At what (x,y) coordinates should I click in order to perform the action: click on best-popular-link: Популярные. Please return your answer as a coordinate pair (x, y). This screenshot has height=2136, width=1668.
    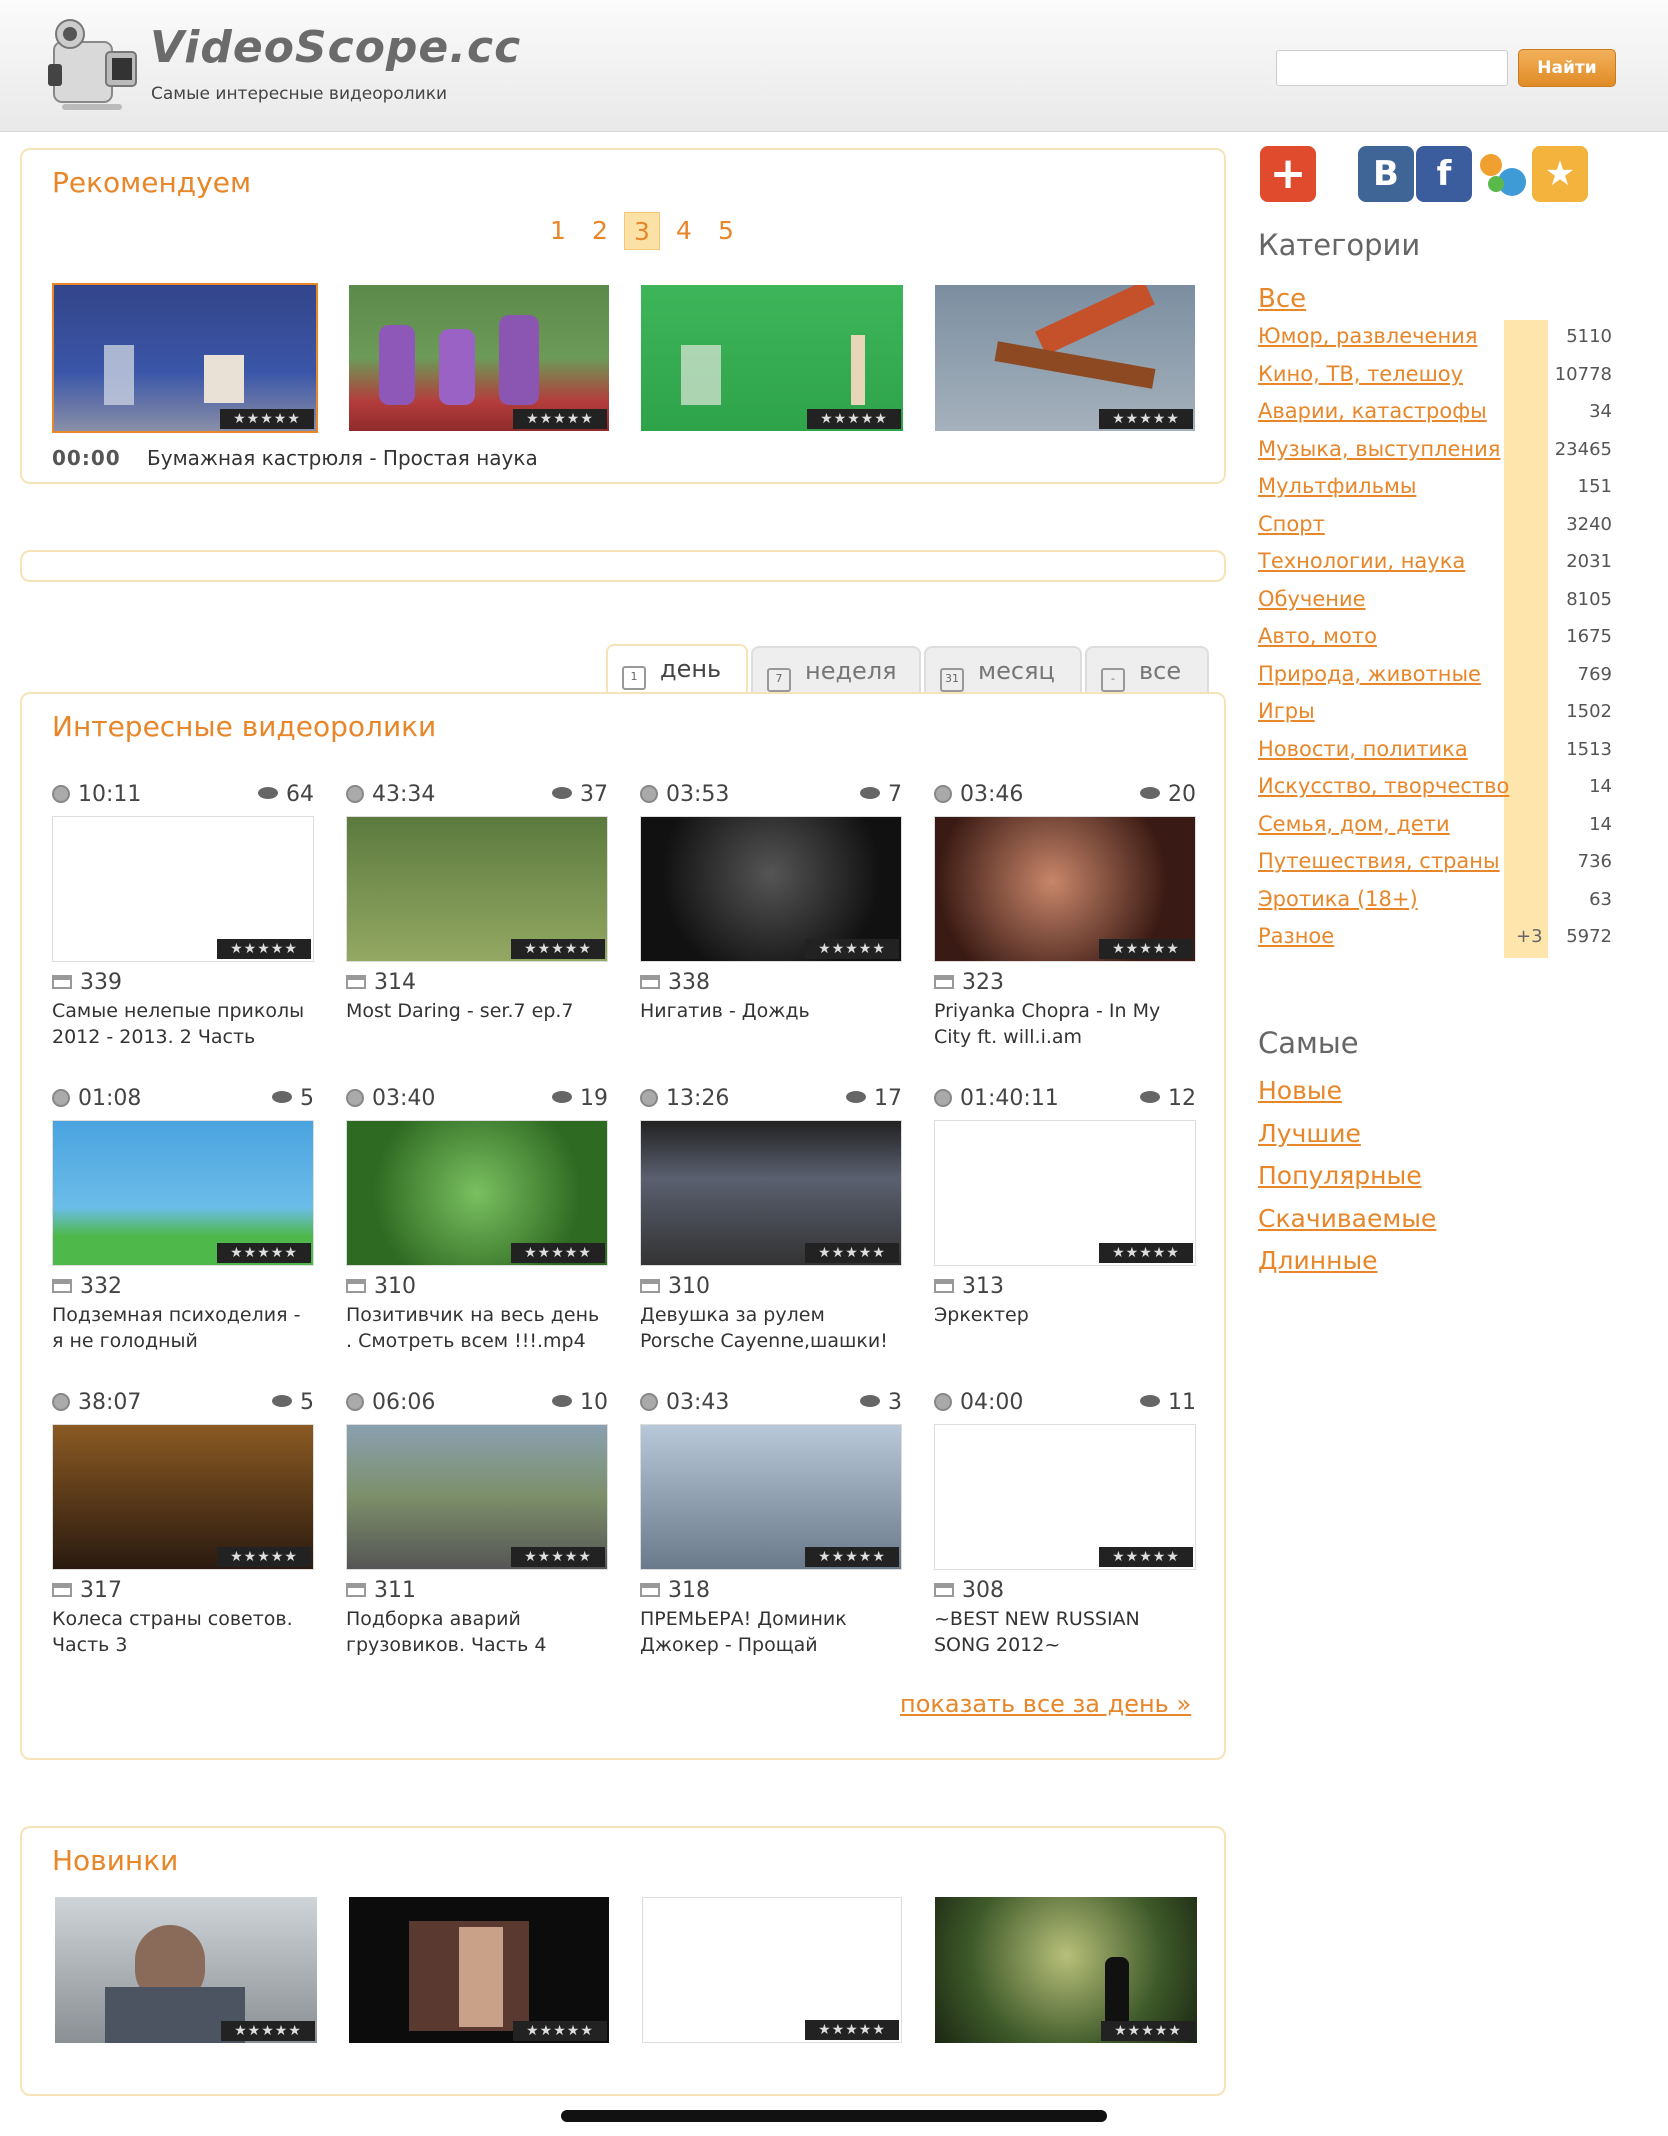
    Looking at the image, I should click on (1347, 1182).